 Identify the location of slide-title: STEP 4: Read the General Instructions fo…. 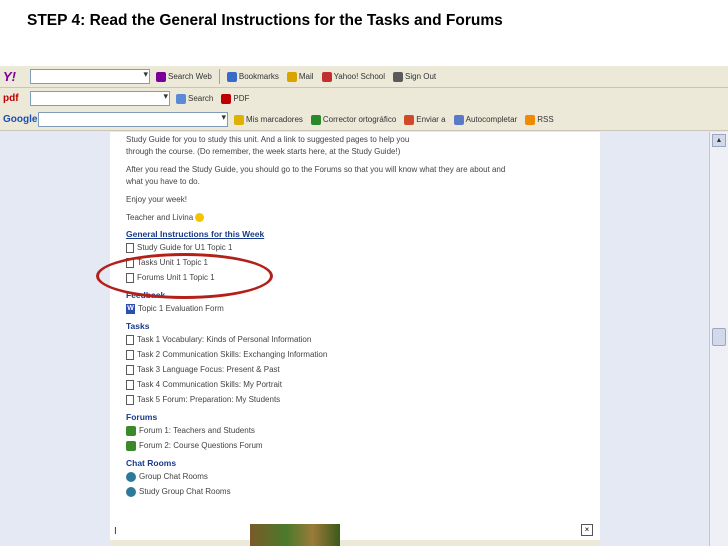
(265, 20).